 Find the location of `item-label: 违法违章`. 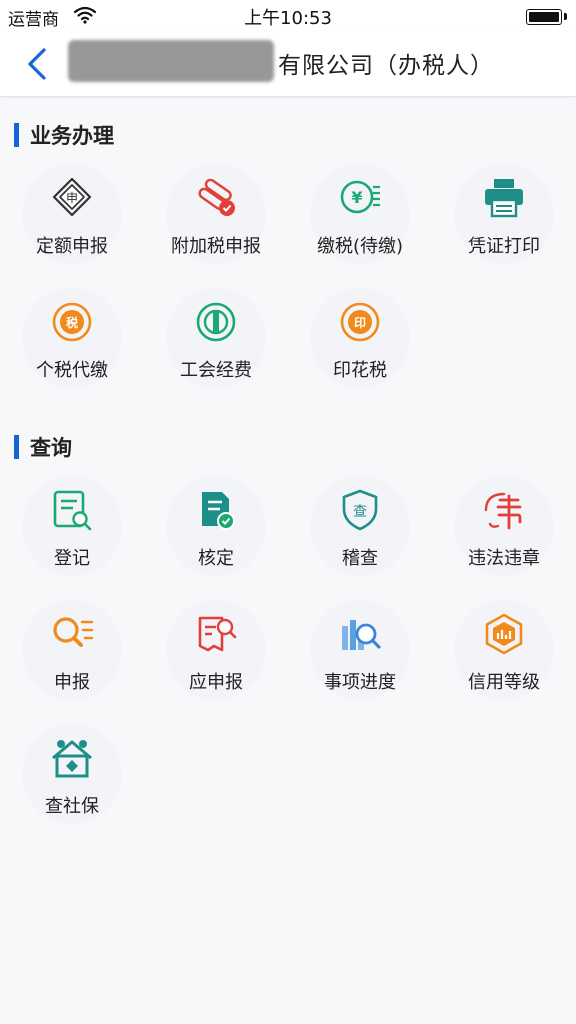

item-label: 违法违章 is located at coordinates (504, 558).